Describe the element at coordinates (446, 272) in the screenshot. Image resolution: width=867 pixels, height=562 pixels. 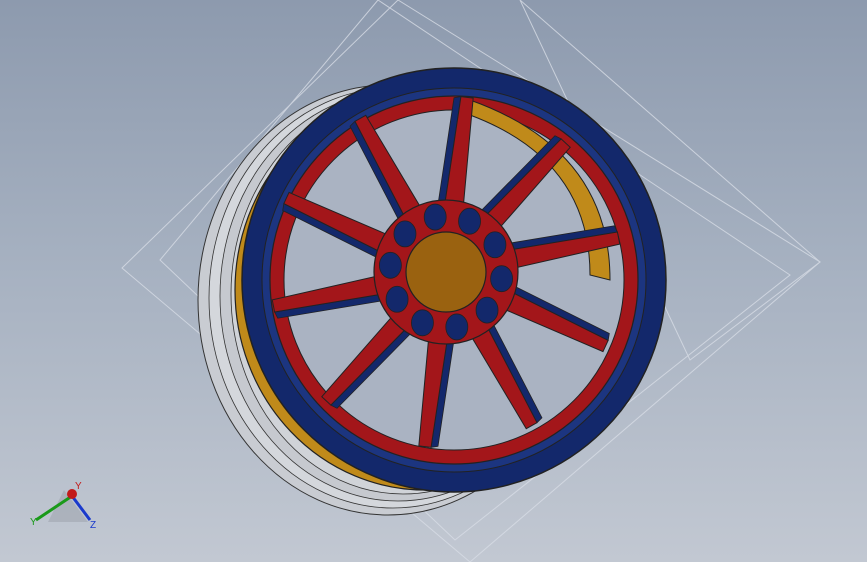
I see `hub` at that location.